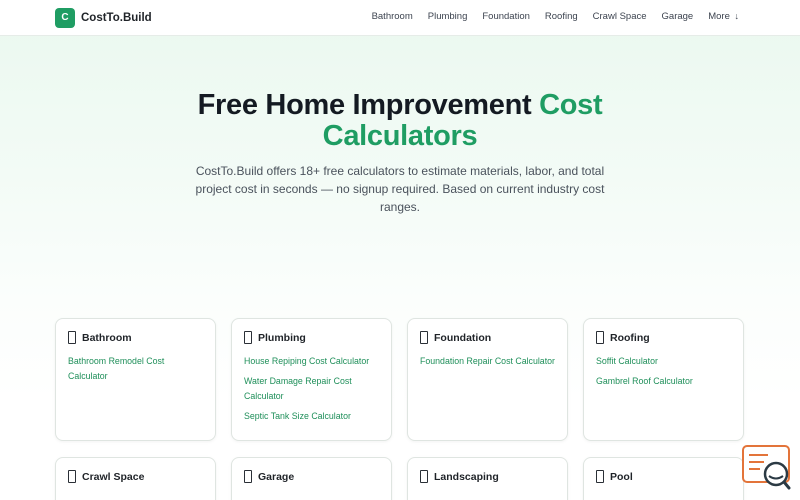 This screenshot has height=500, width=800. I want to click on title-main: Free Home Improvement, so click(364, 105).